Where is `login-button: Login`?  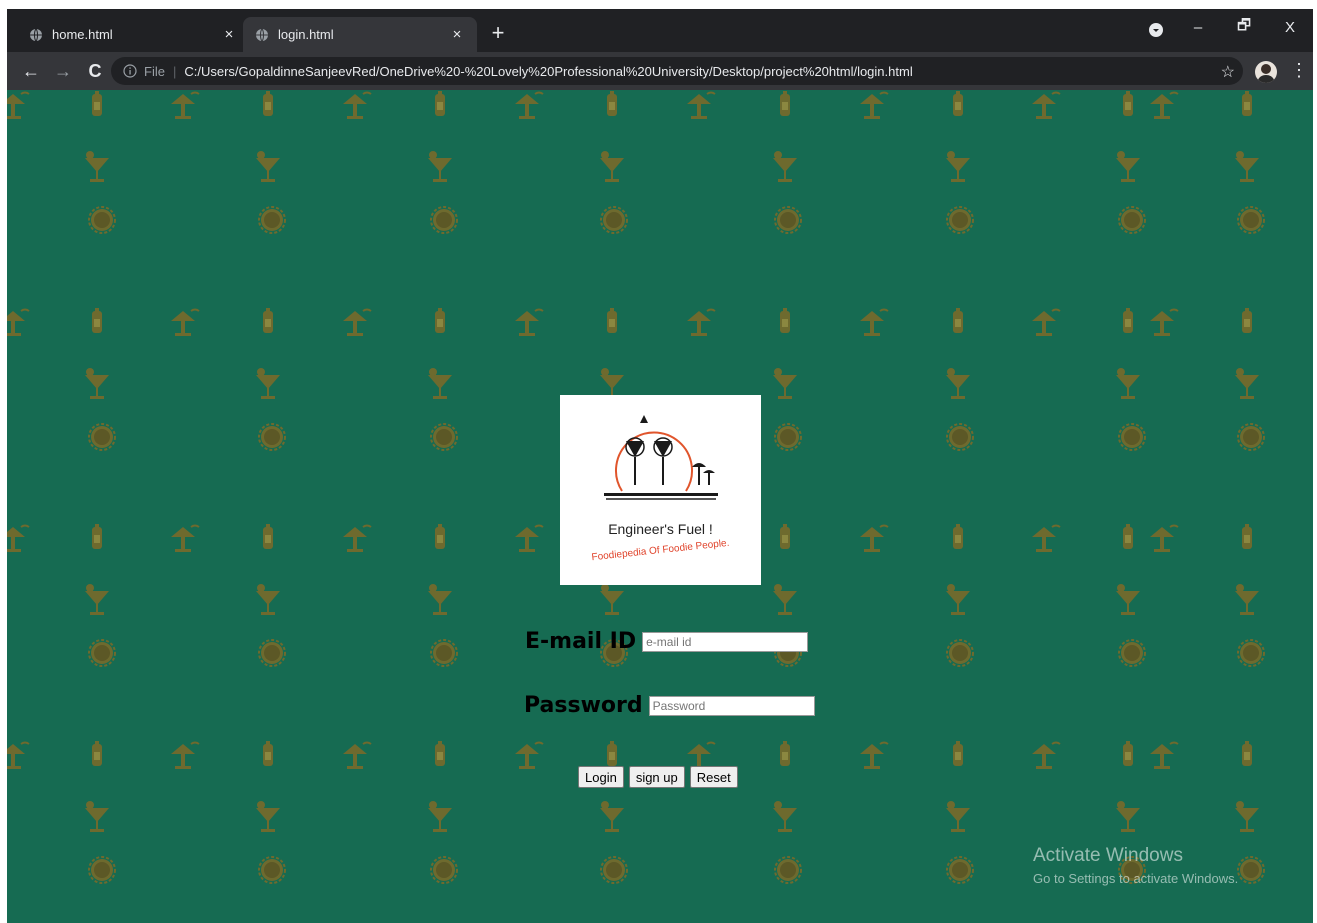 login-button: Login is located at coordinates (601, 777).